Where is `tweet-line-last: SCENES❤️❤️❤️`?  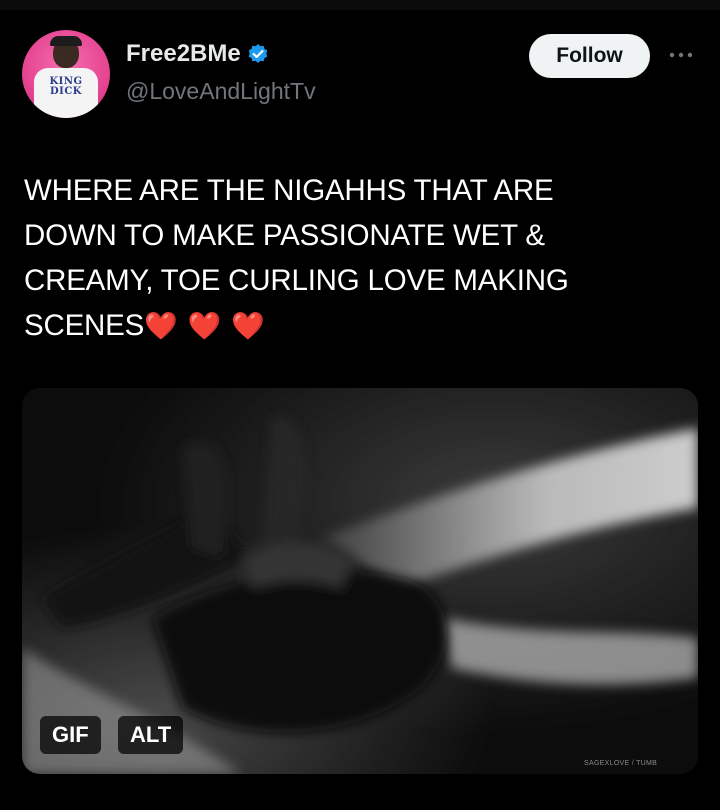
tweet-line-last: SCENES❤️❤️❤️ is located at coordinates (344, 326).